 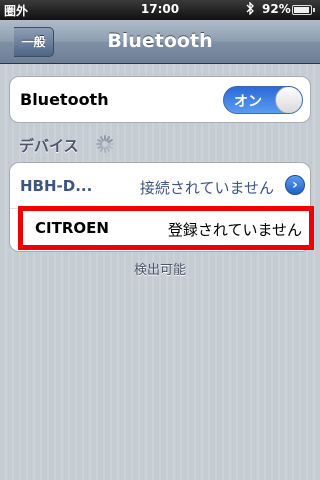 What do you see at coordinates (105, 144) in the screenshot?
I see `spinner-icon` at bounding box center [105, 144].